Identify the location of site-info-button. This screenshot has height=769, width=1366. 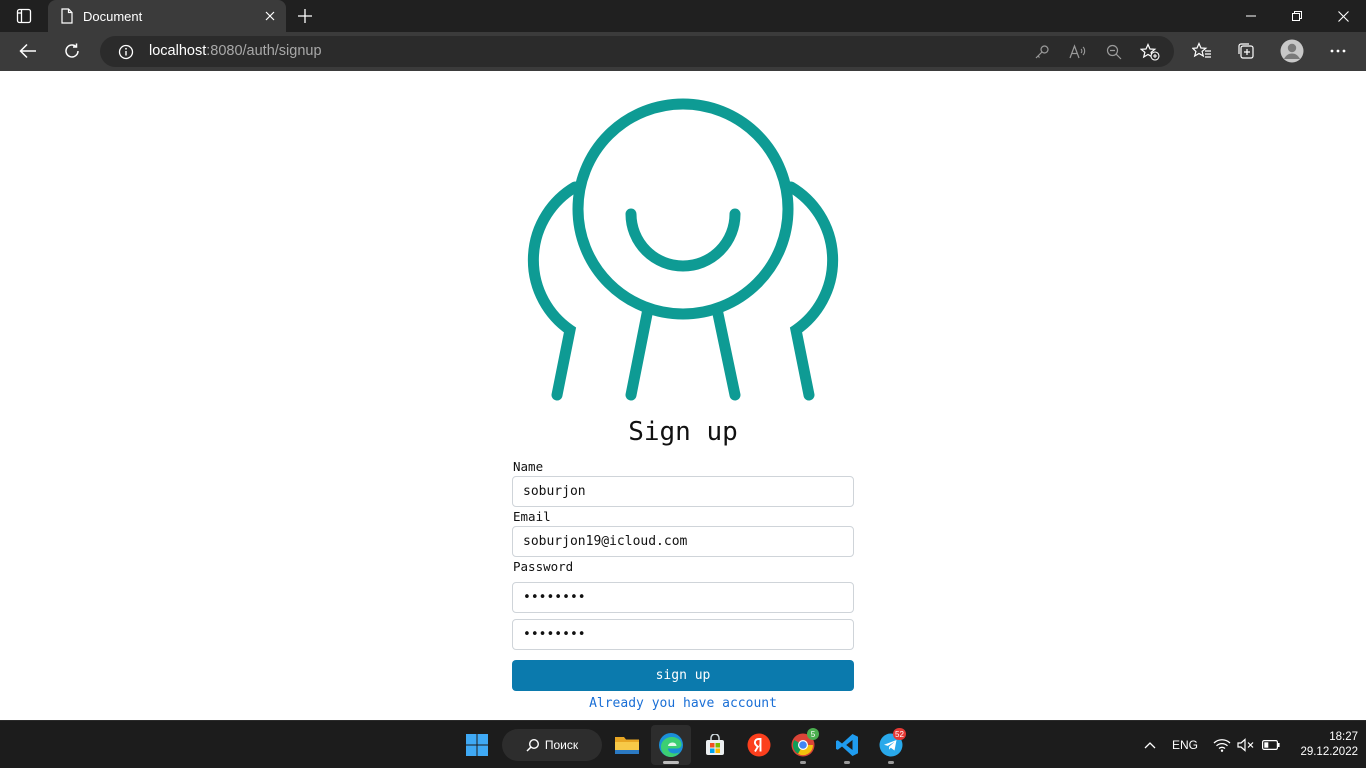
(126, 52).